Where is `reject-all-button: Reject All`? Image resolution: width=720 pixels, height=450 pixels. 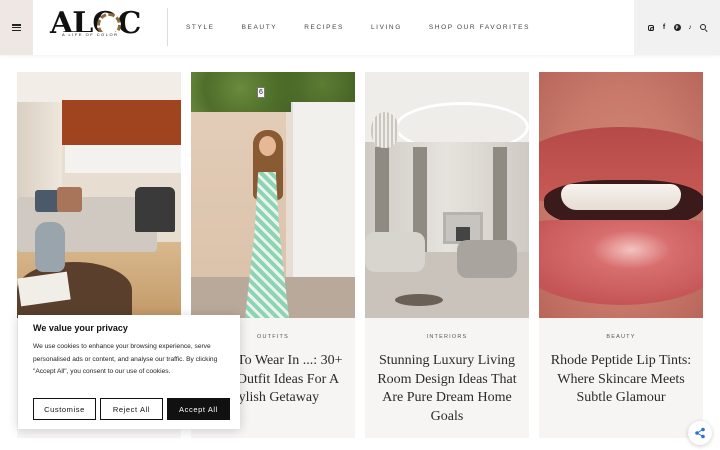
reject-all-button: Reject All is located at coordinates (131, 409).